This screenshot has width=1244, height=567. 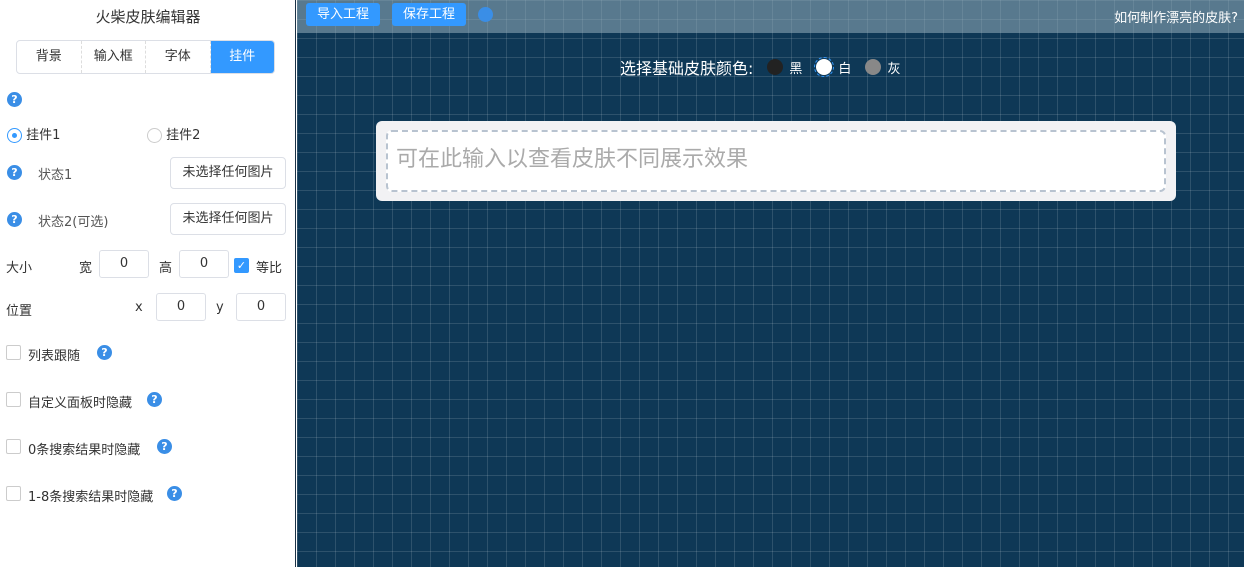 What do you see at coordinates (220, 307) in the screenshot?
I see `y-label: y` at bounding box center [220, 307].